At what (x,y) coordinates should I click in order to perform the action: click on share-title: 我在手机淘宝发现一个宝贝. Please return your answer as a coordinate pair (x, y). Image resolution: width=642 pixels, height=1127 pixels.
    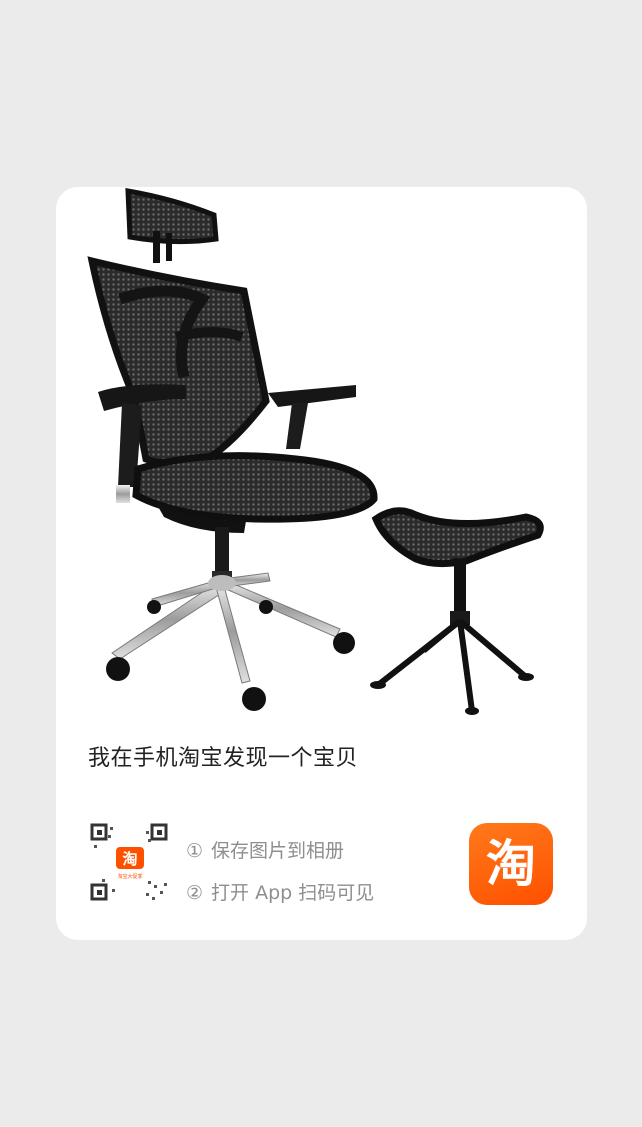
    Looking at the image, I should click on (223, 758).